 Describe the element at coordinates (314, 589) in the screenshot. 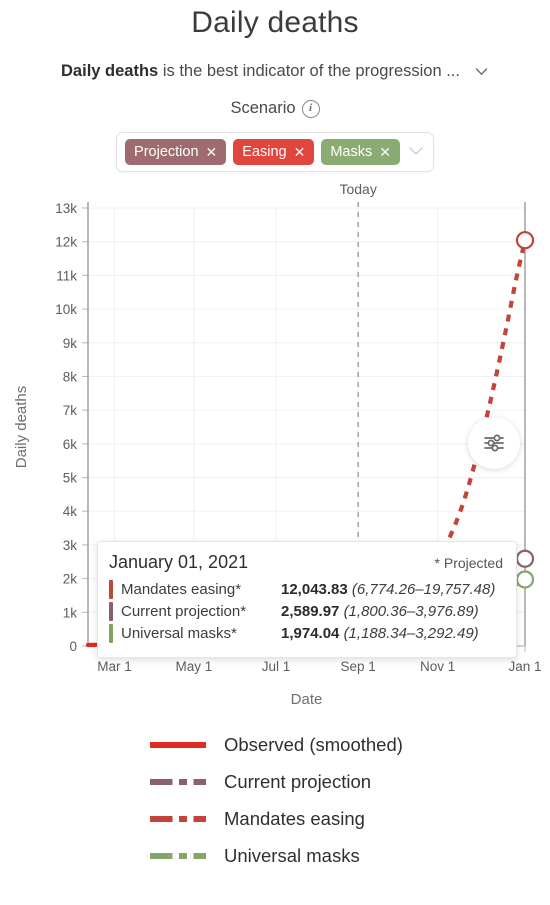

I see `tooltip-value: 12,043.83` at that location.